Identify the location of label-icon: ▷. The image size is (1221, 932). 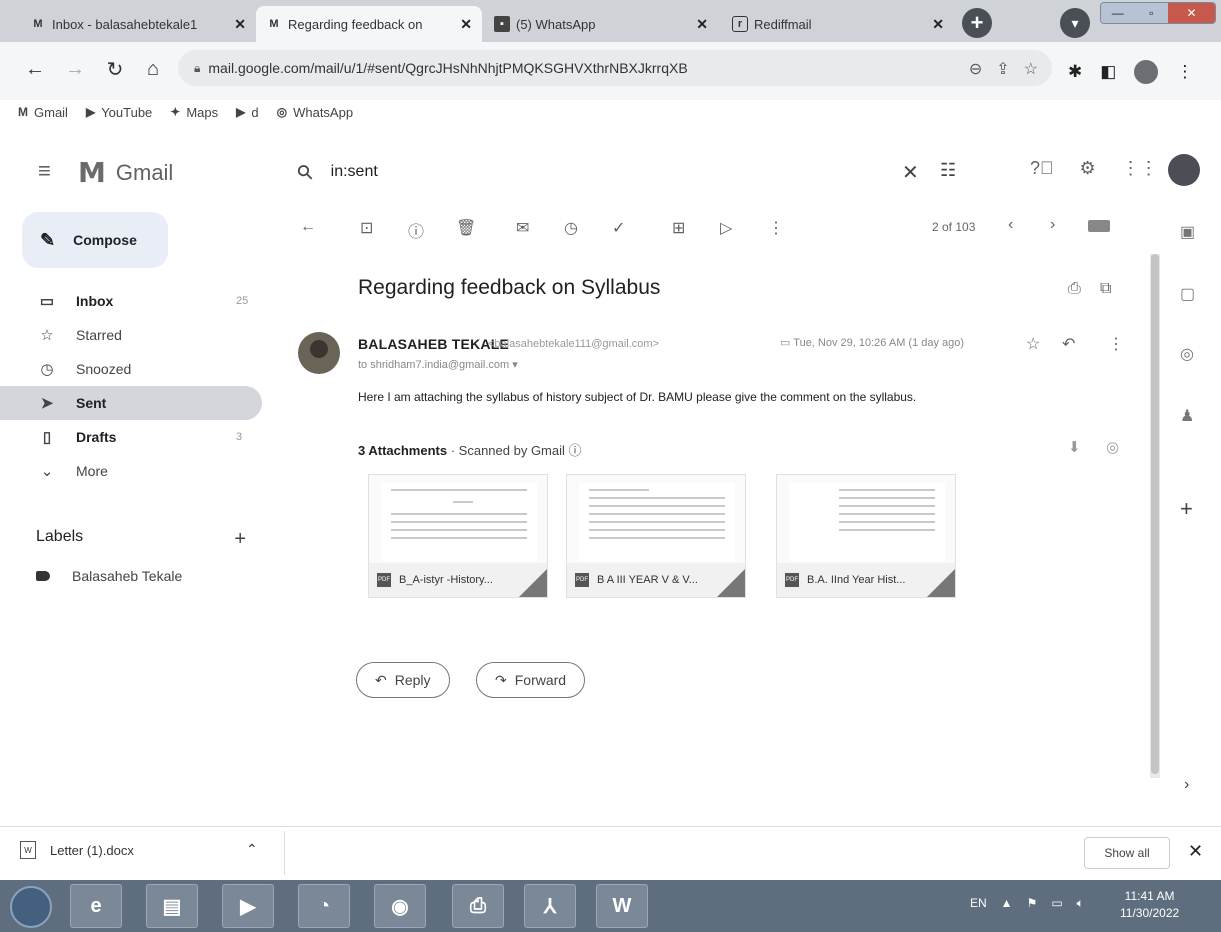
(726, 228).